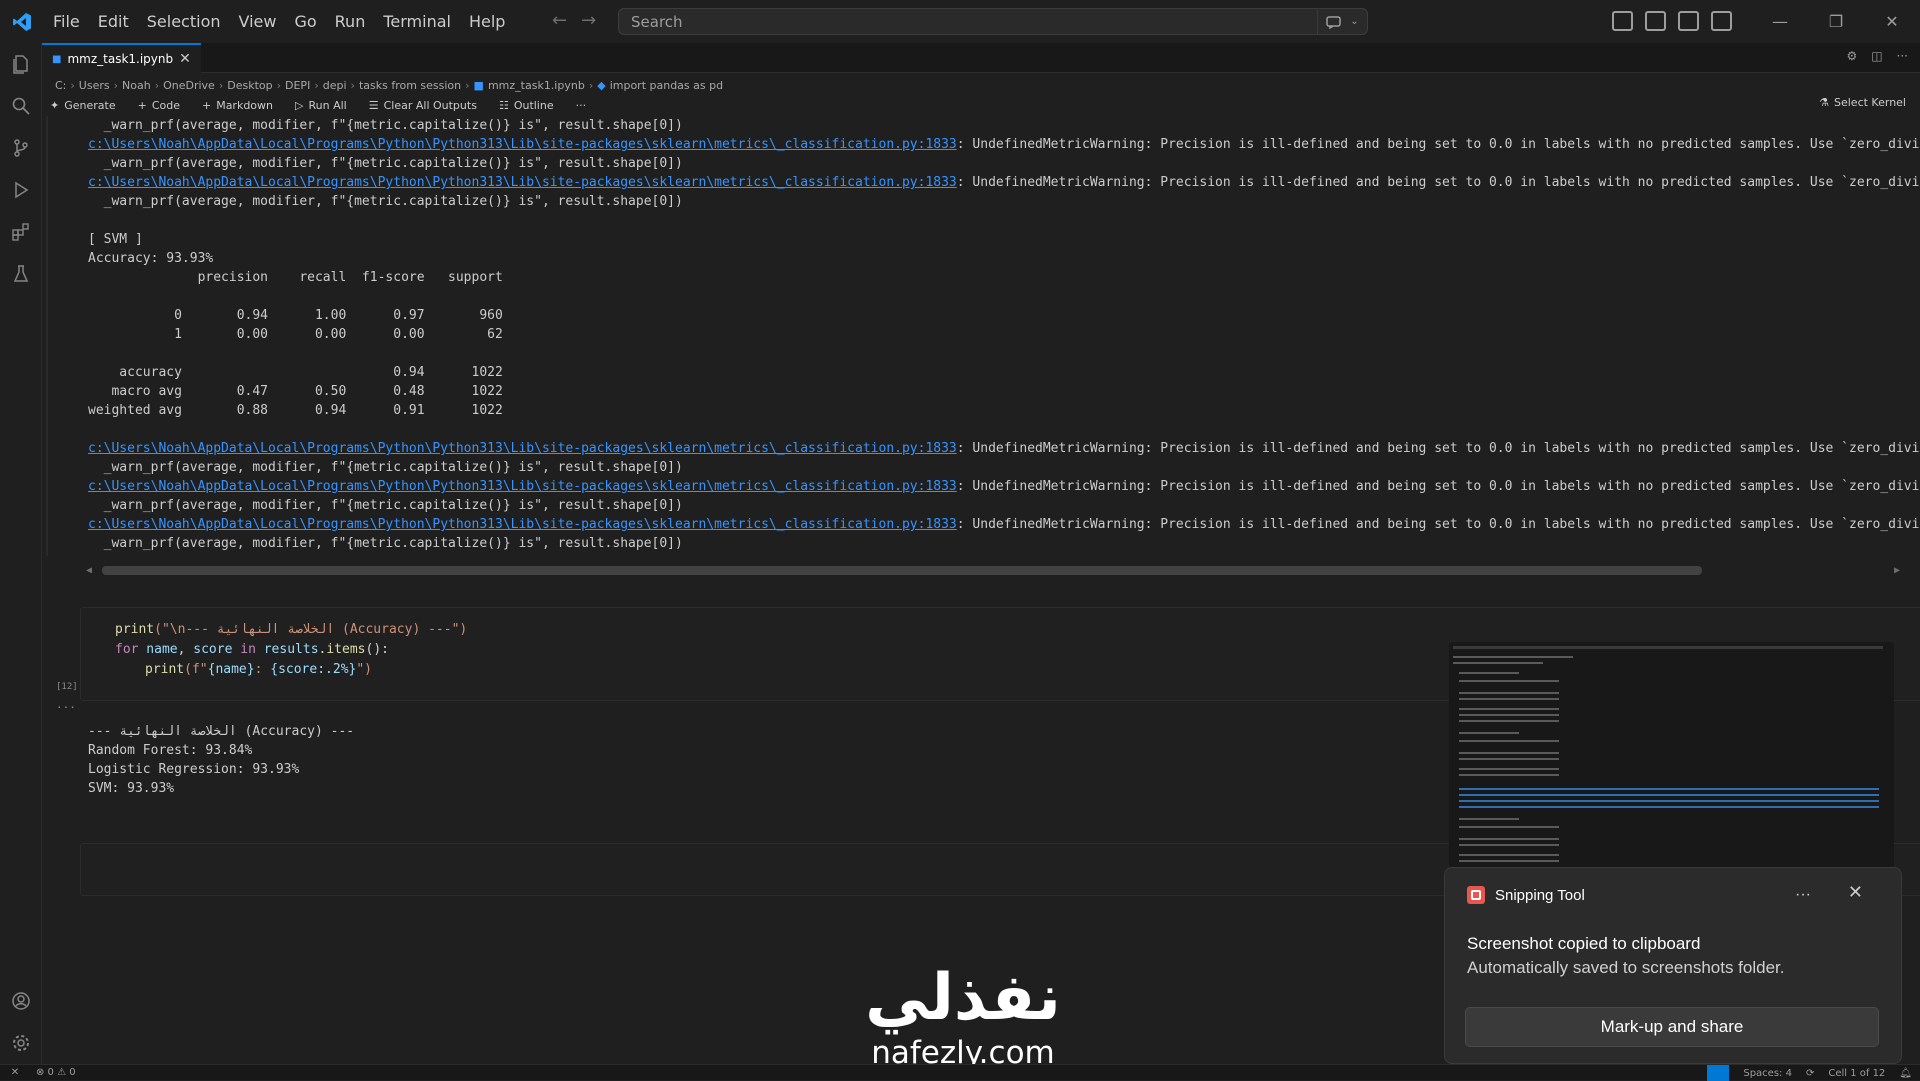 The image size is (1920, 1081). Describe the element at coordinates (1856, 1073) in the screenshot. I see `cell-indicator: Cell 1 of 12` at that location.